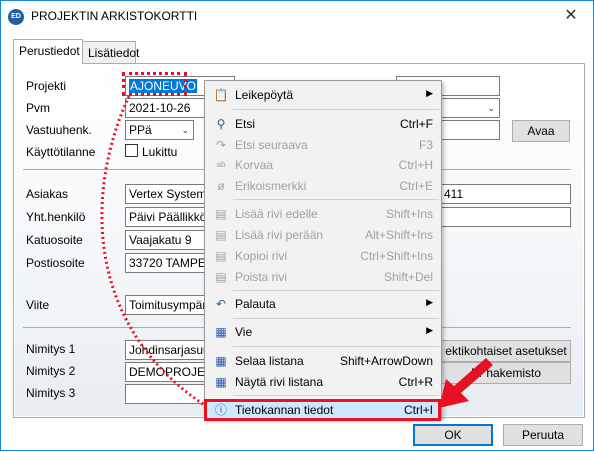 This screenshot has width=594, height=452. Describe the element at coordinates (221, 95) in the screenshot. I see `clipboard-icon: 📋` at that location.